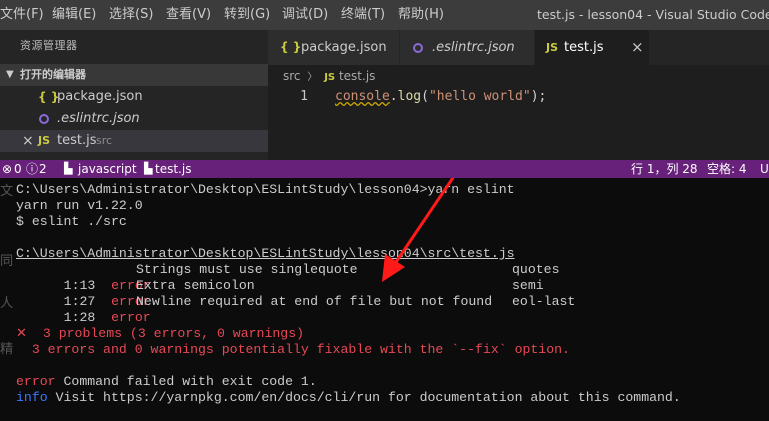 The height and width of the screenshot is (421, 769). I want to click on tab-package-json: { } package.json, so click(334, 47).